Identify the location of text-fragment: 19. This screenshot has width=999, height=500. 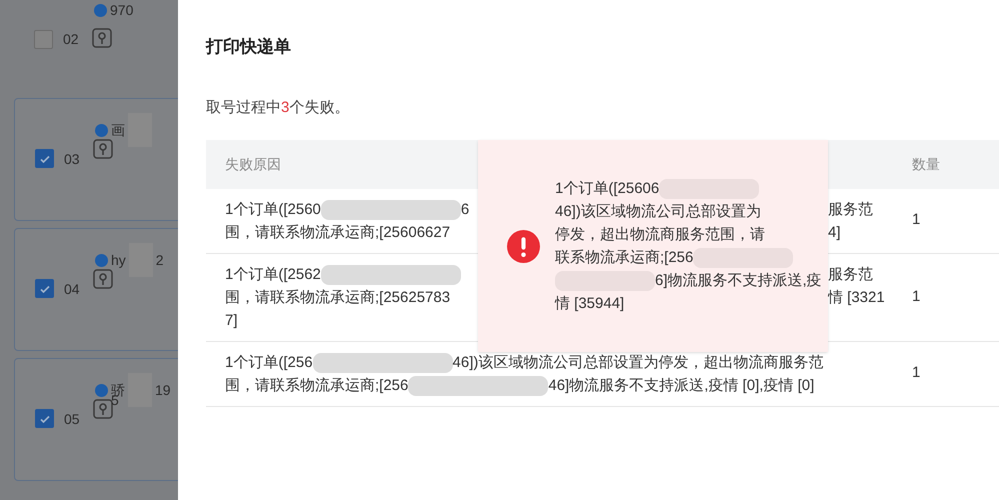
(163, 390).